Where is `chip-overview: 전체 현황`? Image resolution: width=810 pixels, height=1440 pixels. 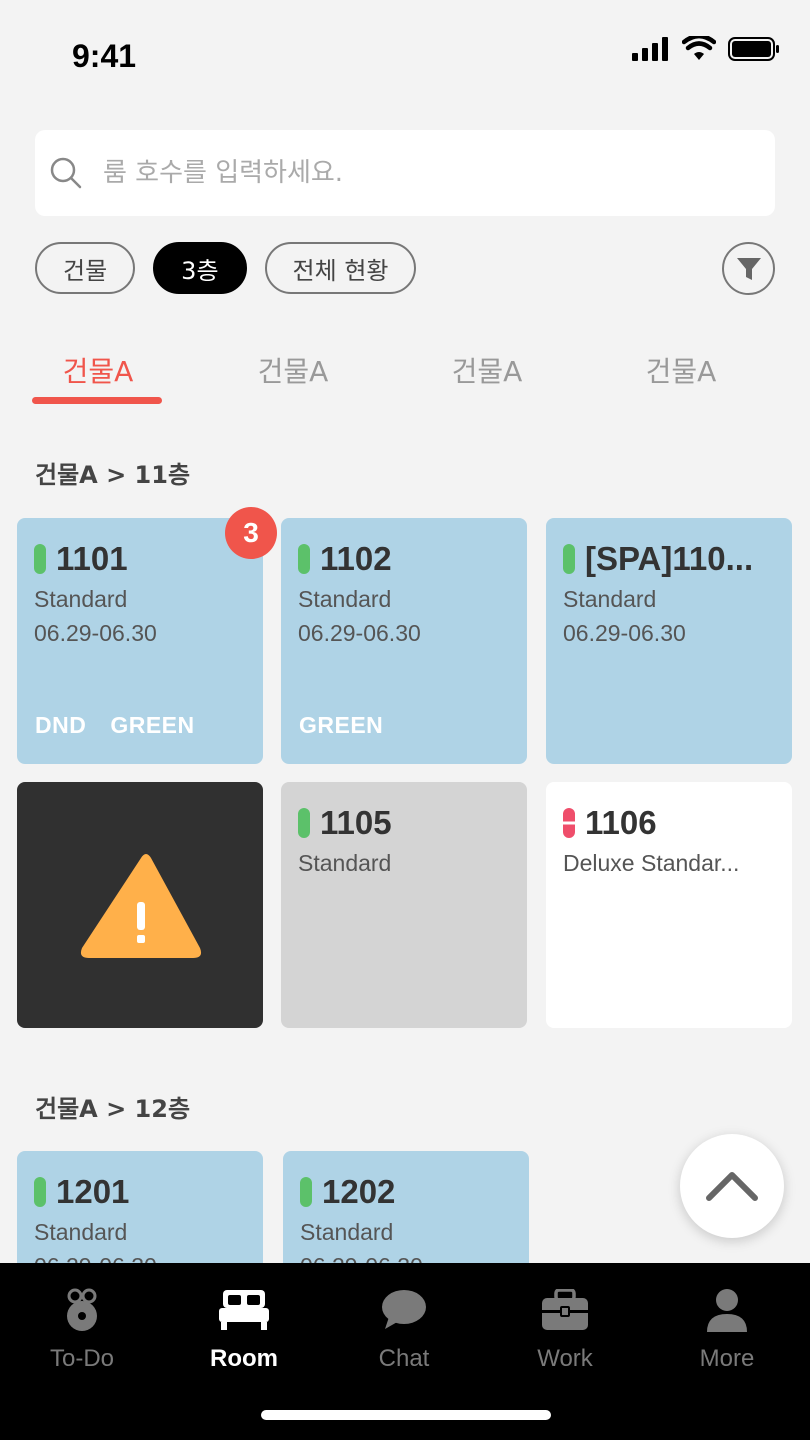
chip-overview: 전체 현황 is located at coordinates (340, 268).